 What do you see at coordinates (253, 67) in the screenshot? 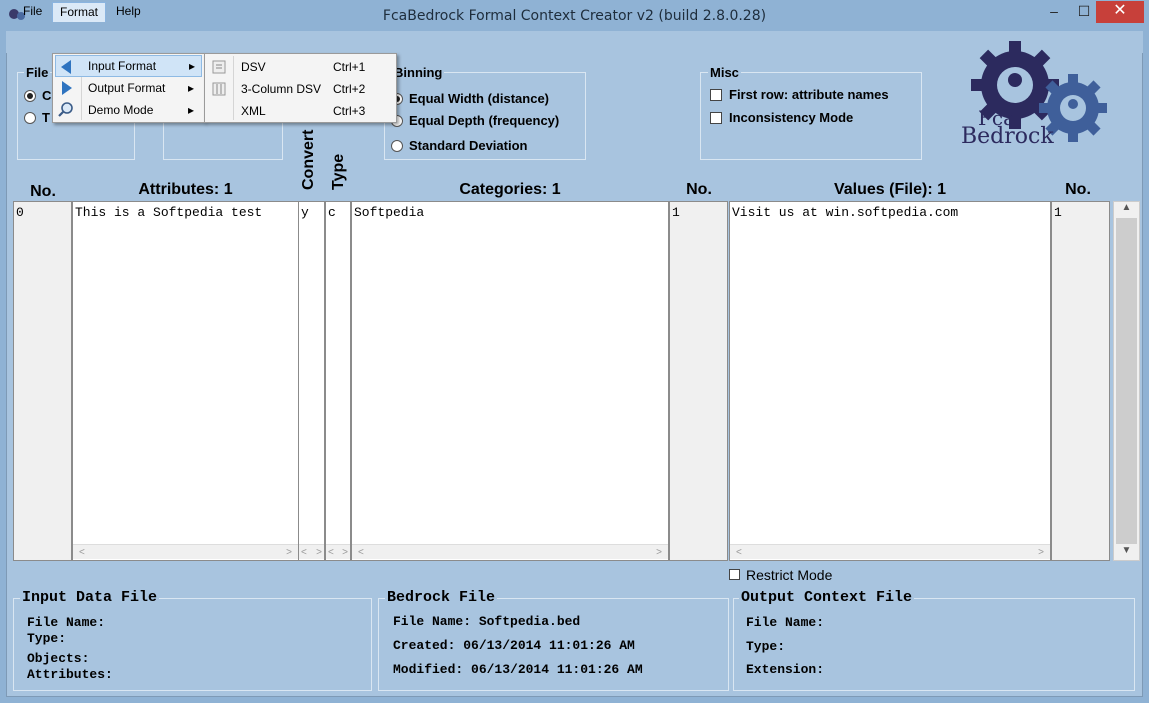
I see `menu-dsv-label: DSV` at bounding box center [253, 67].